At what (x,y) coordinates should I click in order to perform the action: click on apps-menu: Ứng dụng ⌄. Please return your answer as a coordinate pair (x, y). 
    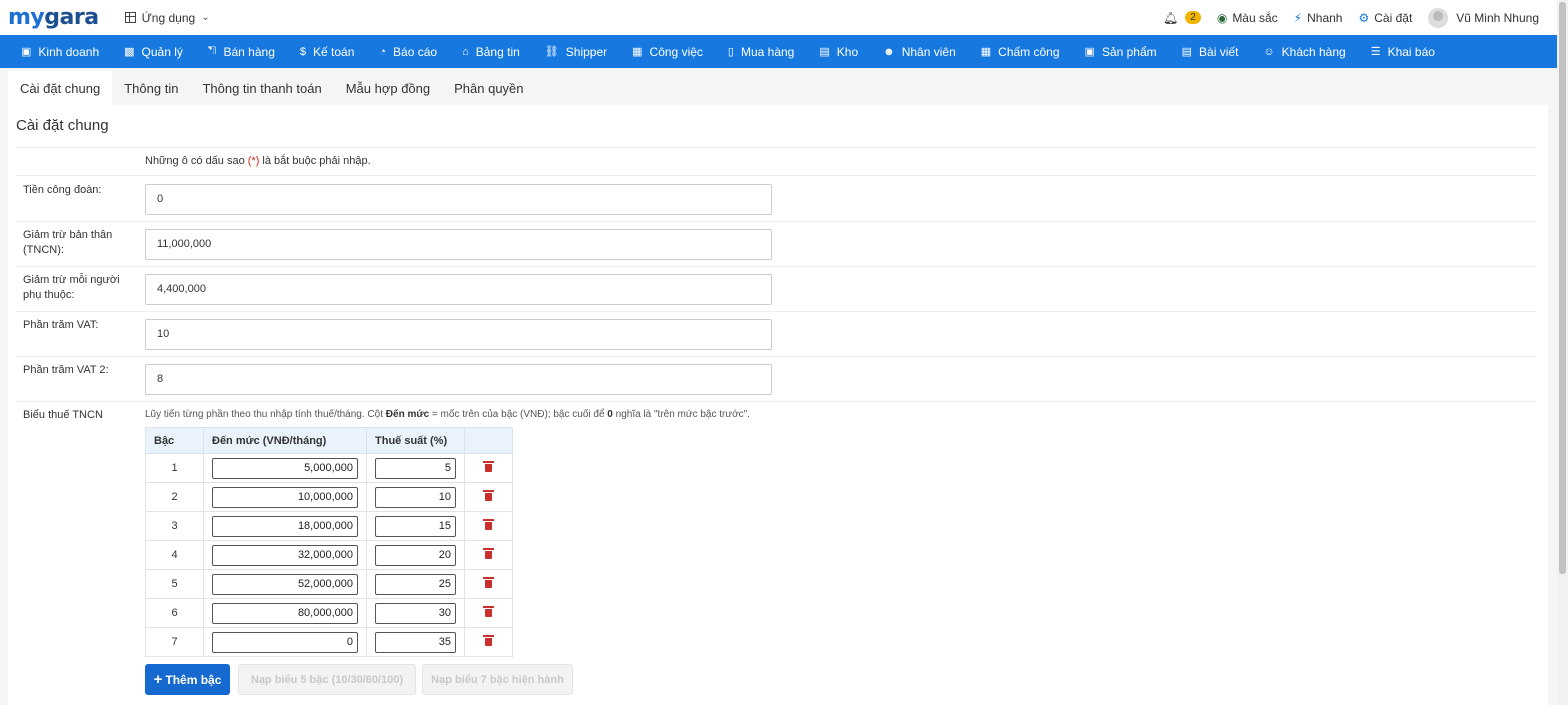
    Looking at the image, I should click on (167, 17).